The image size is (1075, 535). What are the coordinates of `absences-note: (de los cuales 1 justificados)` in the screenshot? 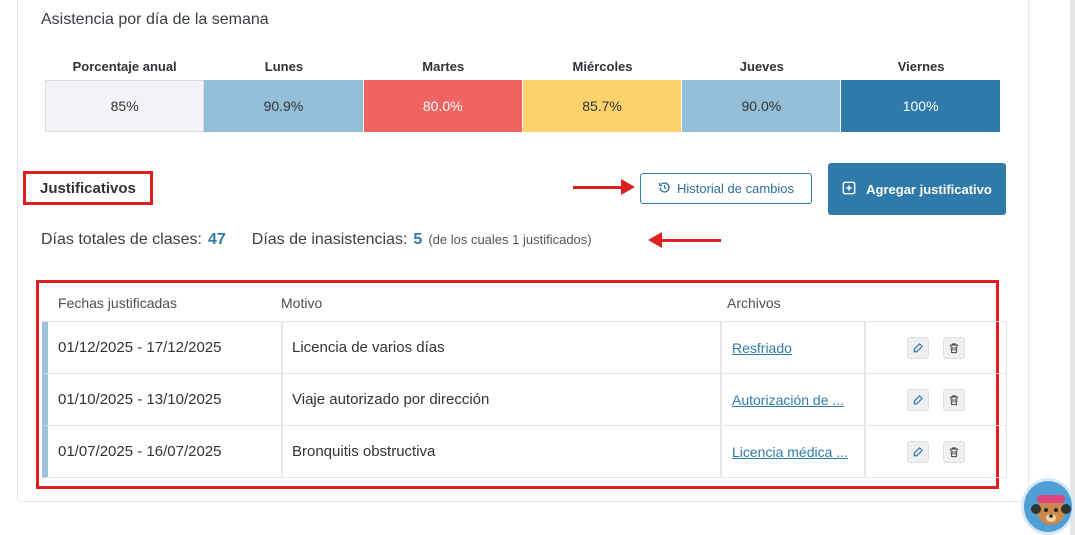 It's located at (510, 239).